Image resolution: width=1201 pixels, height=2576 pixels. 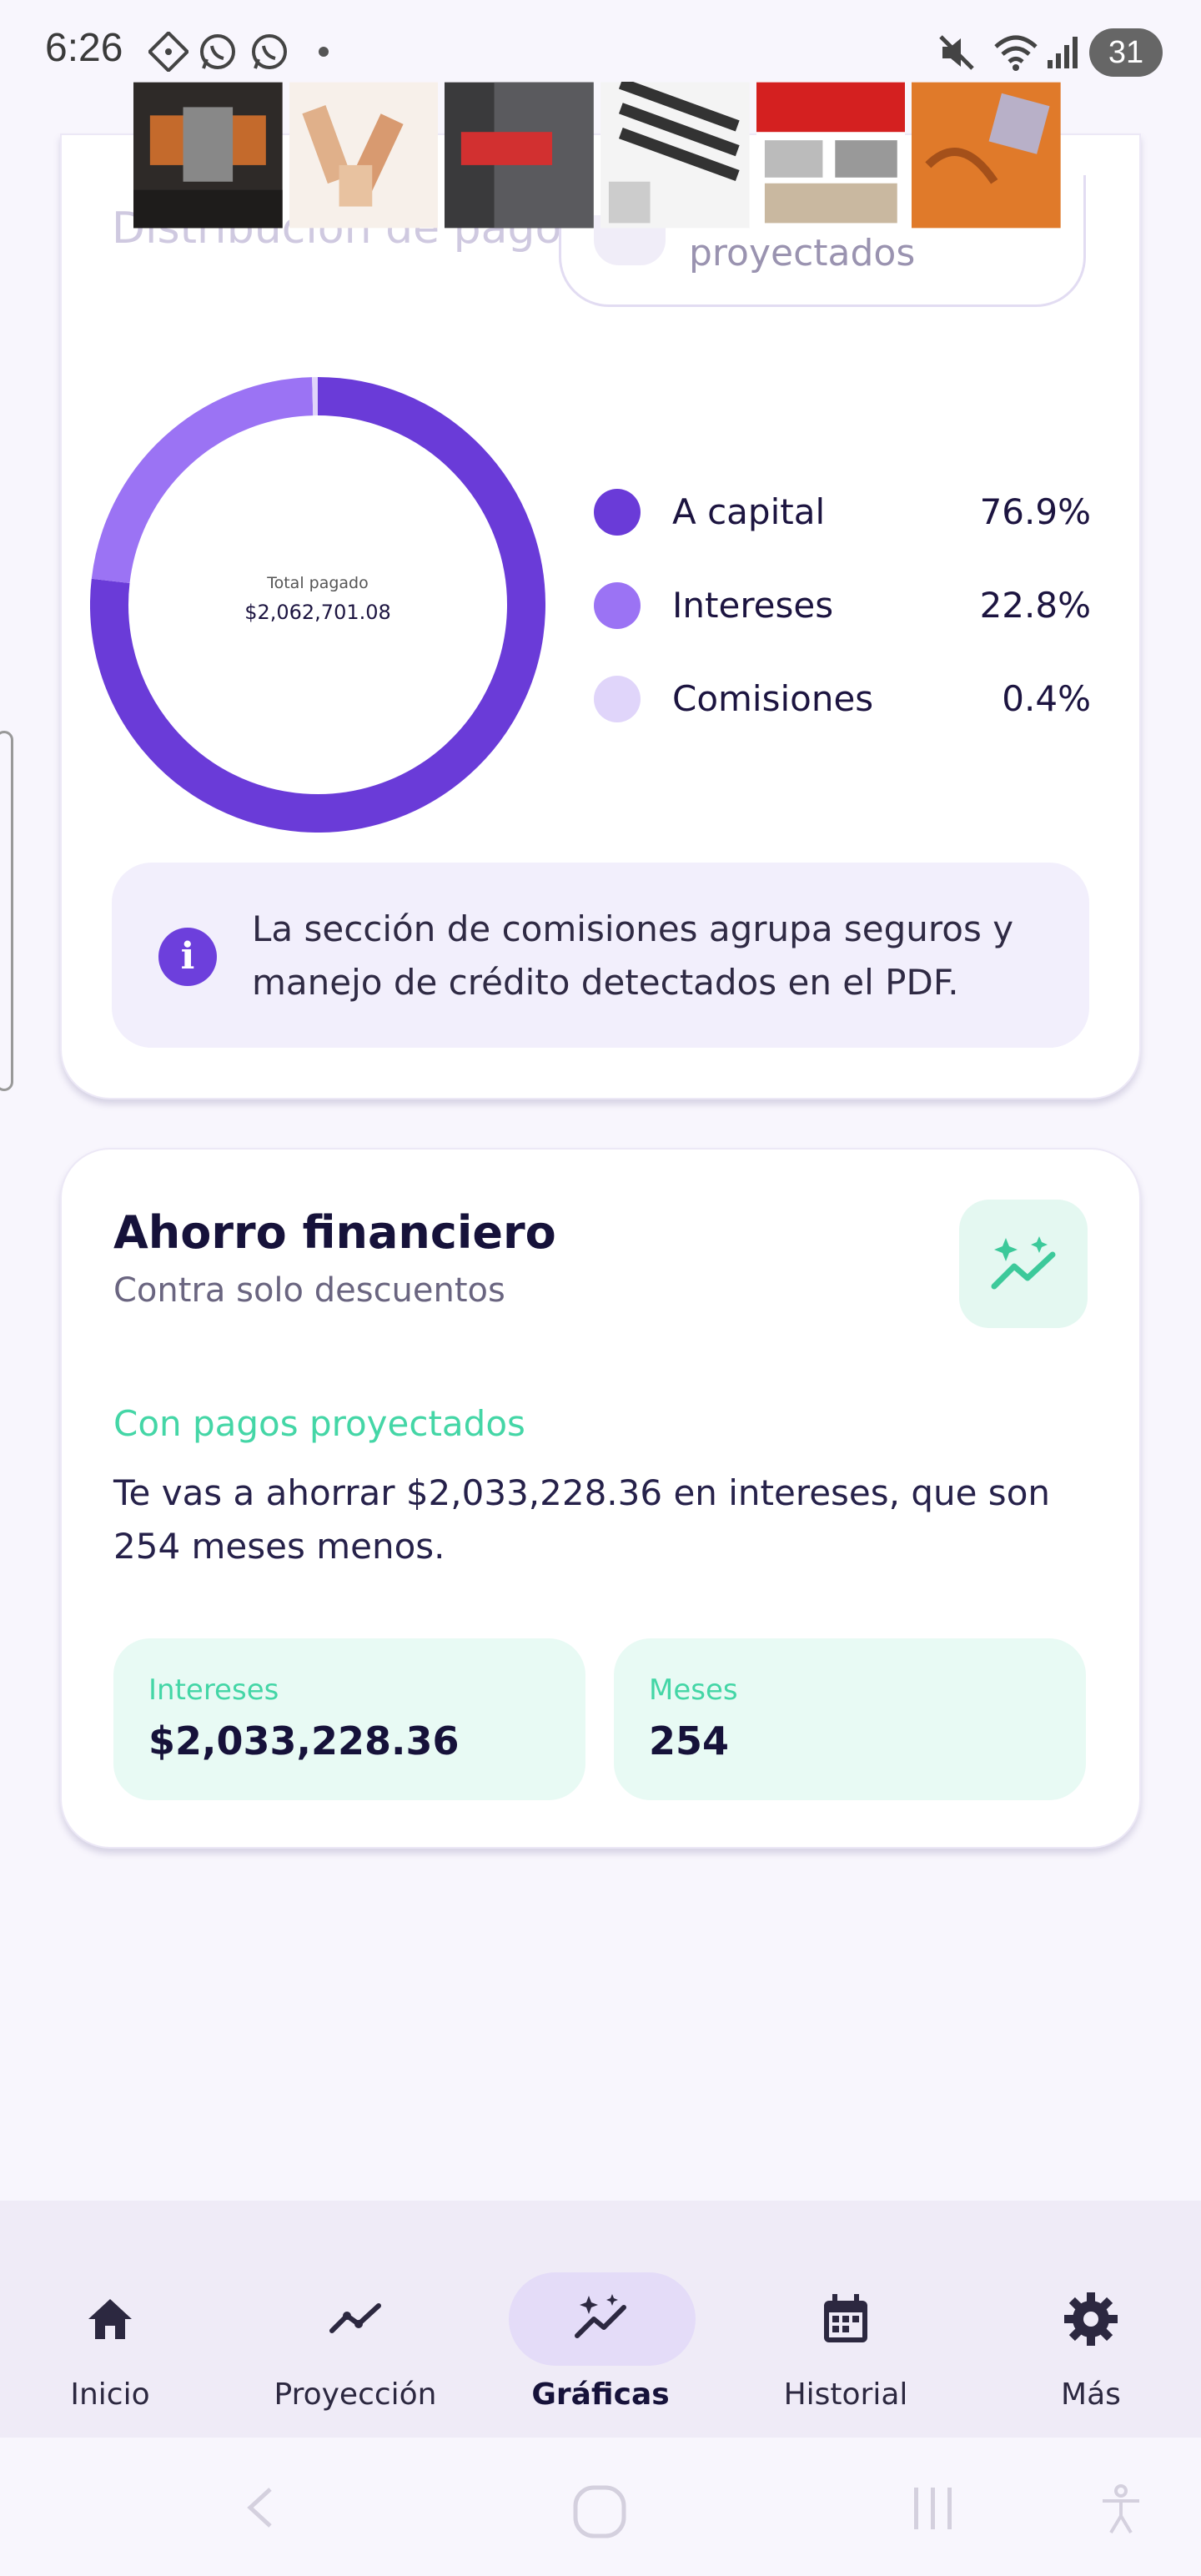 I want to click on calendar-icon, so click(x=846, y=2318).